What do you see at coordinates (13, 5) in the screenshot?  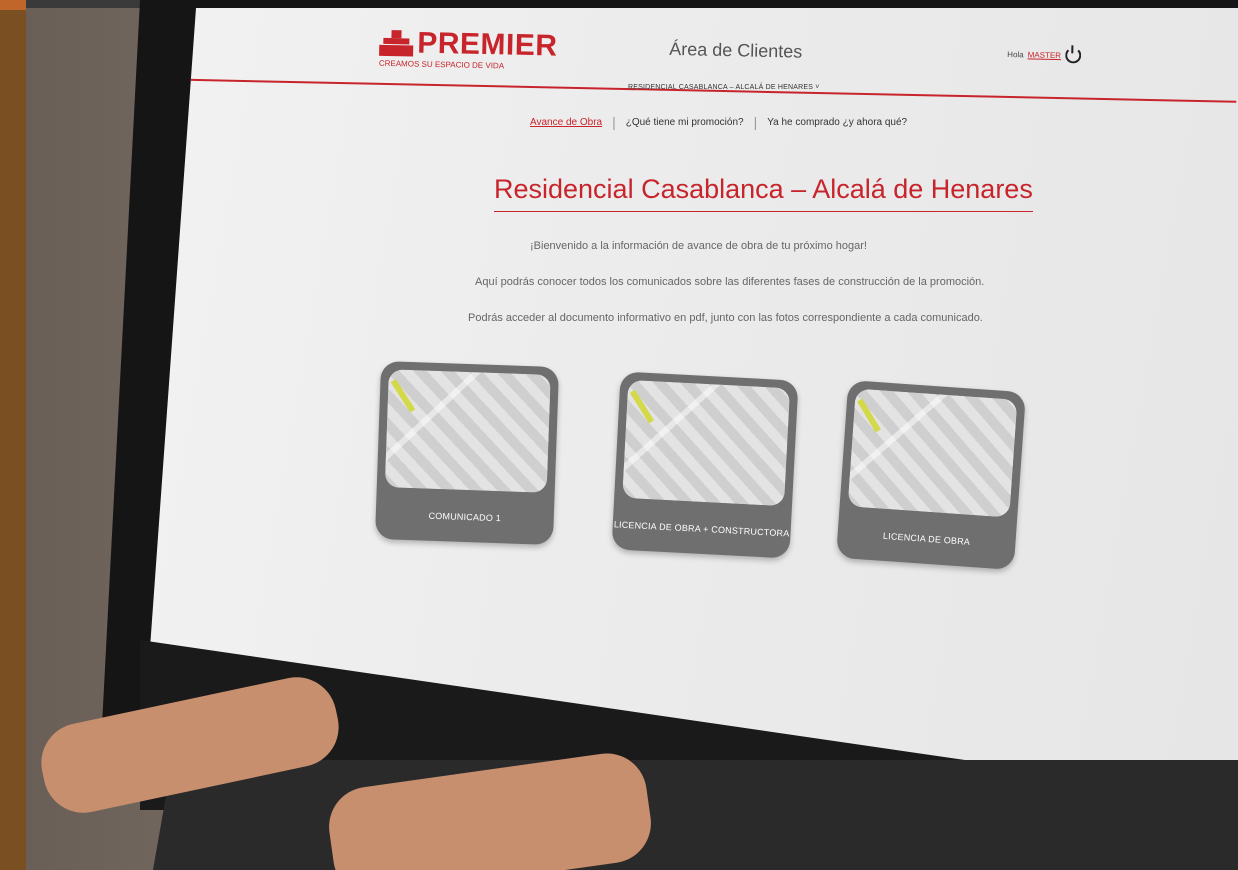 I see `left-border-tab` at bounding box center [13, 5].